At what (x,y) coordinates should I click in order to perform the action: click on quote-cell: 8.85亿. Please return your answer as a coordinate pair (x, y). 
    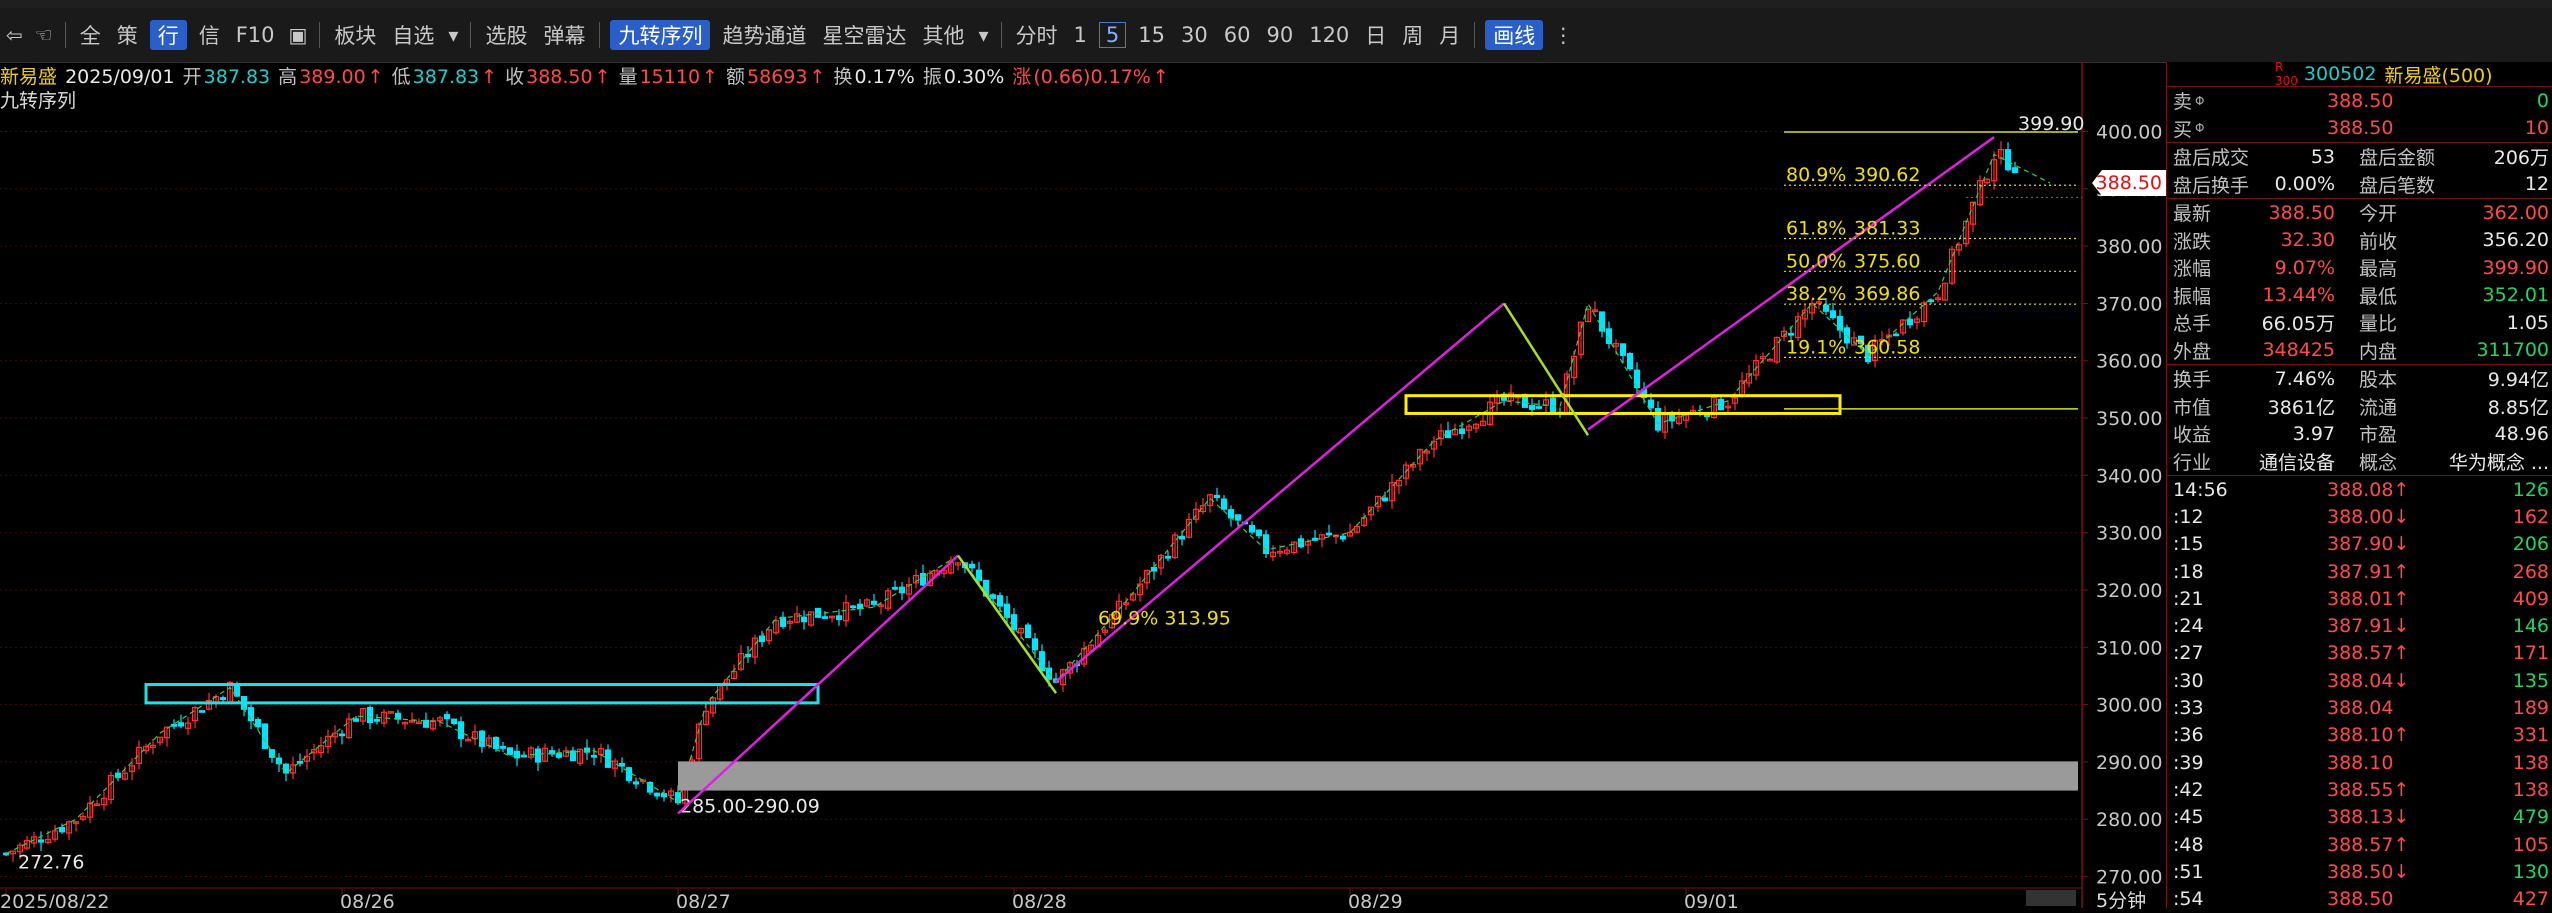
    Looking at the image, I should click on (2518, 407).